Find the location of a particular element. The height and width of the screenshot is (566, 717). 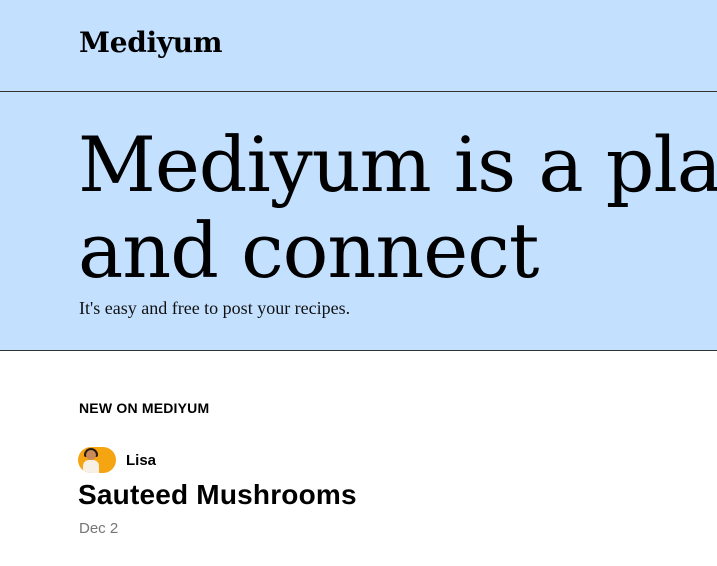

hero-subtitle: It's easy and free to post your recipes. is located at coordinates (215, 308).